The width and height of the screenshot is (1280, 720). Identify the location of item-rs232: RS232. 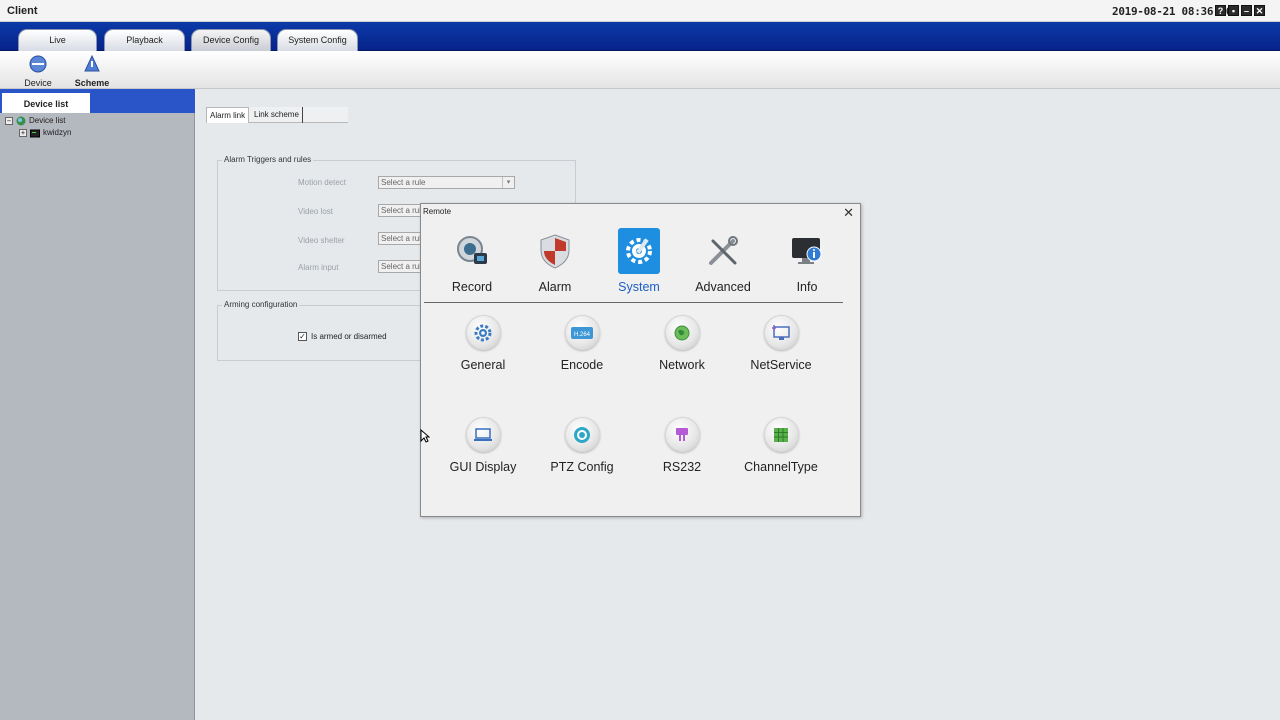
(682, 445).